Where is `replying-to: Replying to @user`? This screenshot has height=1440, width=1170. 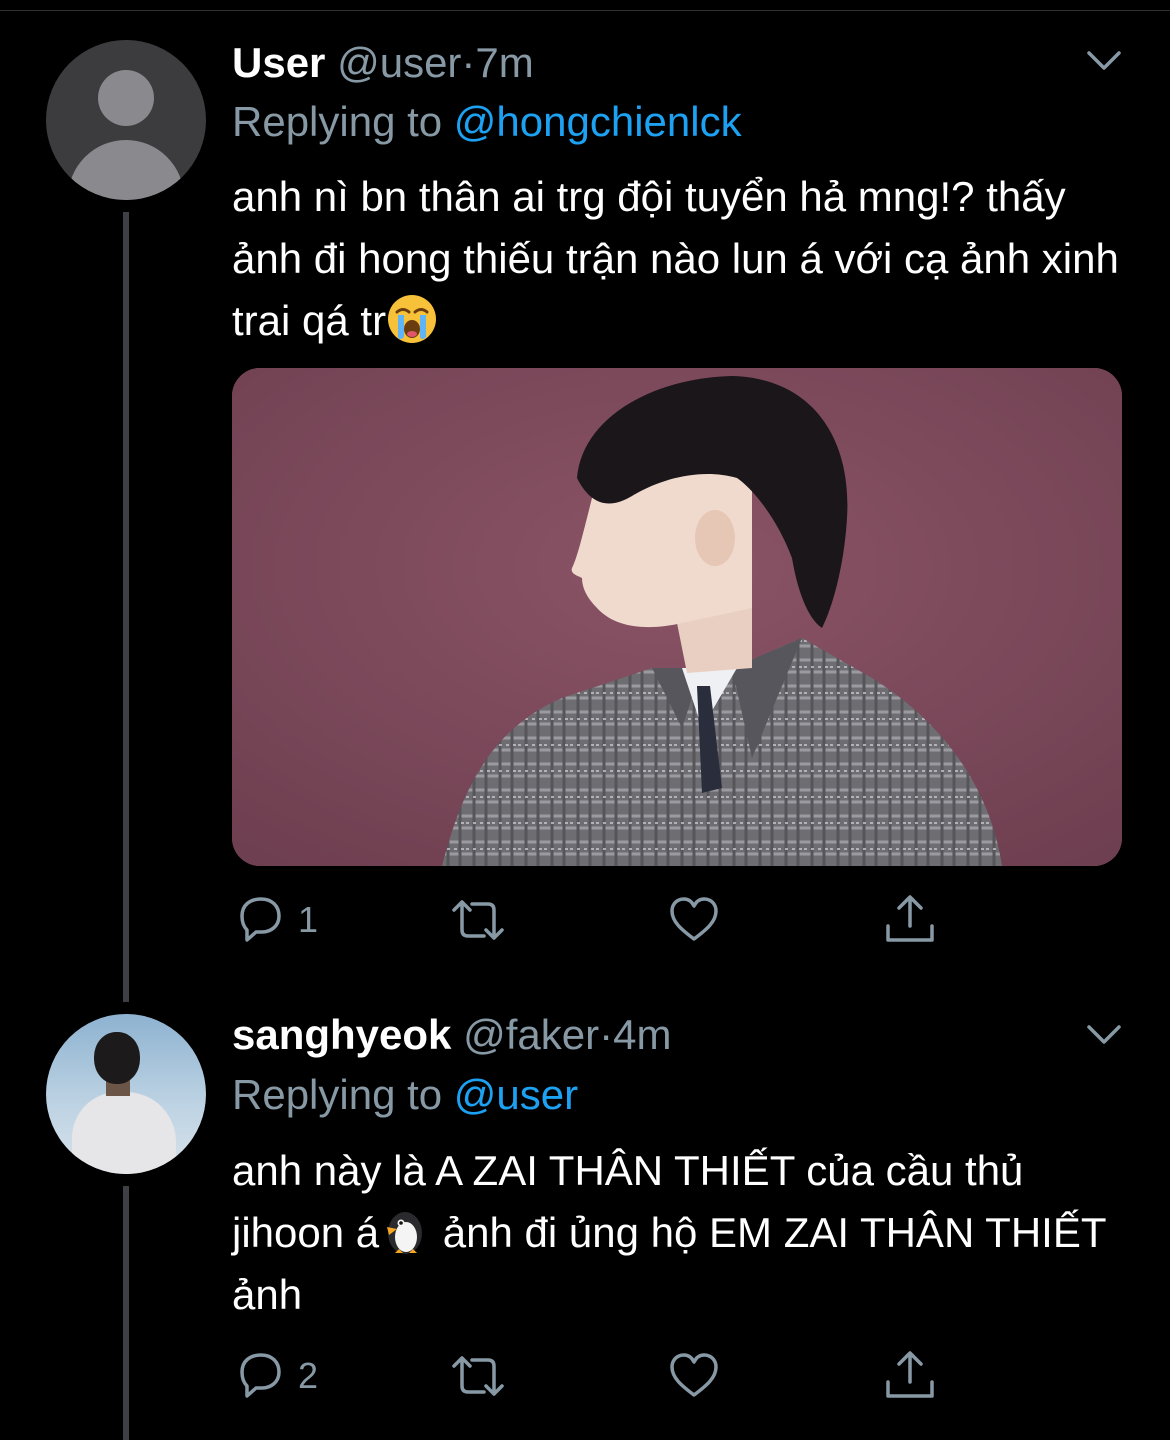
replying-to: Replying to @user is located at coordinates (405, 1095).